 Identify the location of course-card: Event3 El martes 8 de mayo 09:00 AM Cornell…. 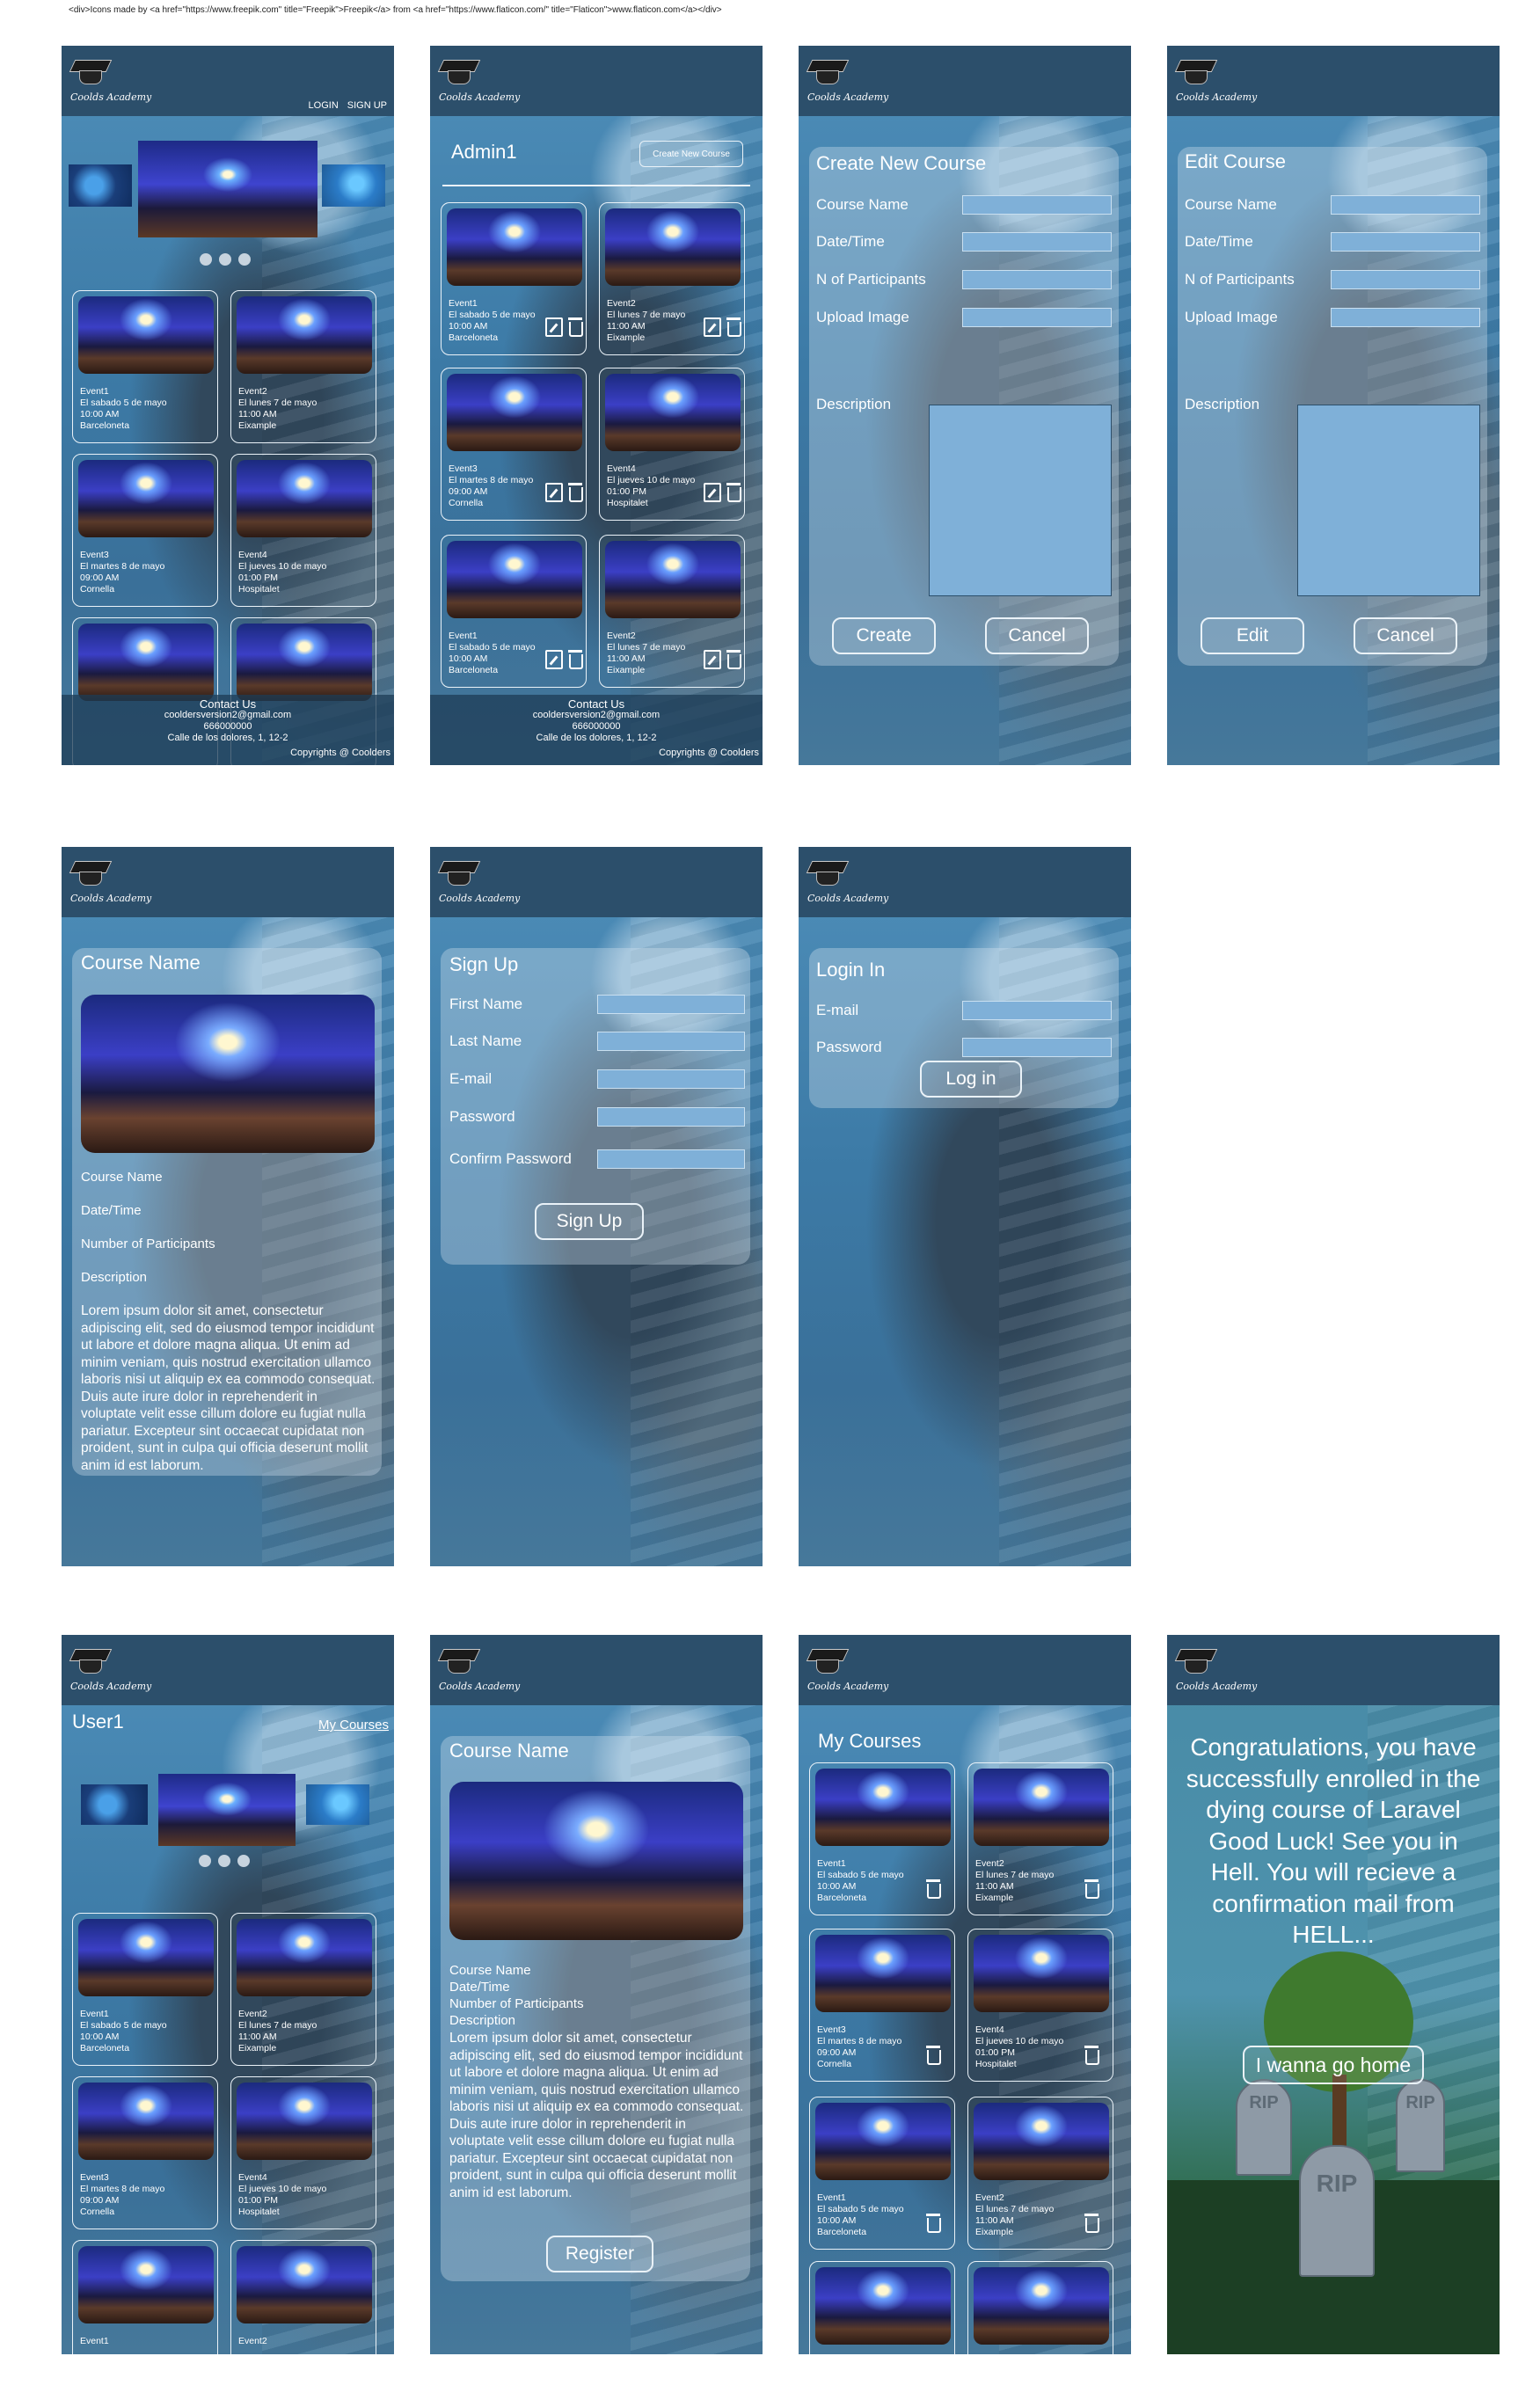
(882, 2005).